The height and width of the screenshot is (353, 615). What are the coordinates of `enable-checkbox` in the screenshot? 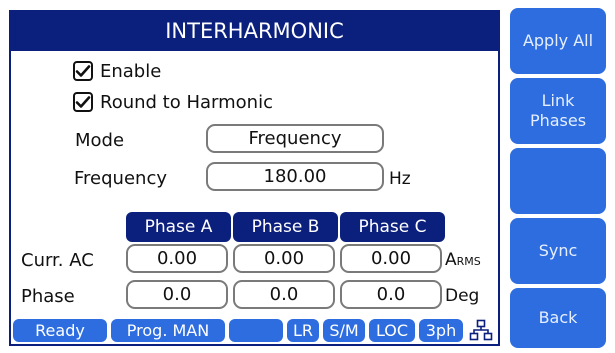 It's located at (83, 71).